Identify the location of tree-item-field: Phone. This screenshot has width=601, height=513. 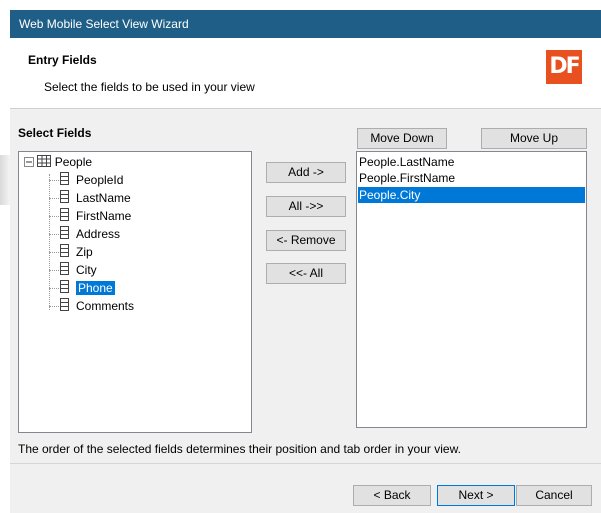
(87, 288).